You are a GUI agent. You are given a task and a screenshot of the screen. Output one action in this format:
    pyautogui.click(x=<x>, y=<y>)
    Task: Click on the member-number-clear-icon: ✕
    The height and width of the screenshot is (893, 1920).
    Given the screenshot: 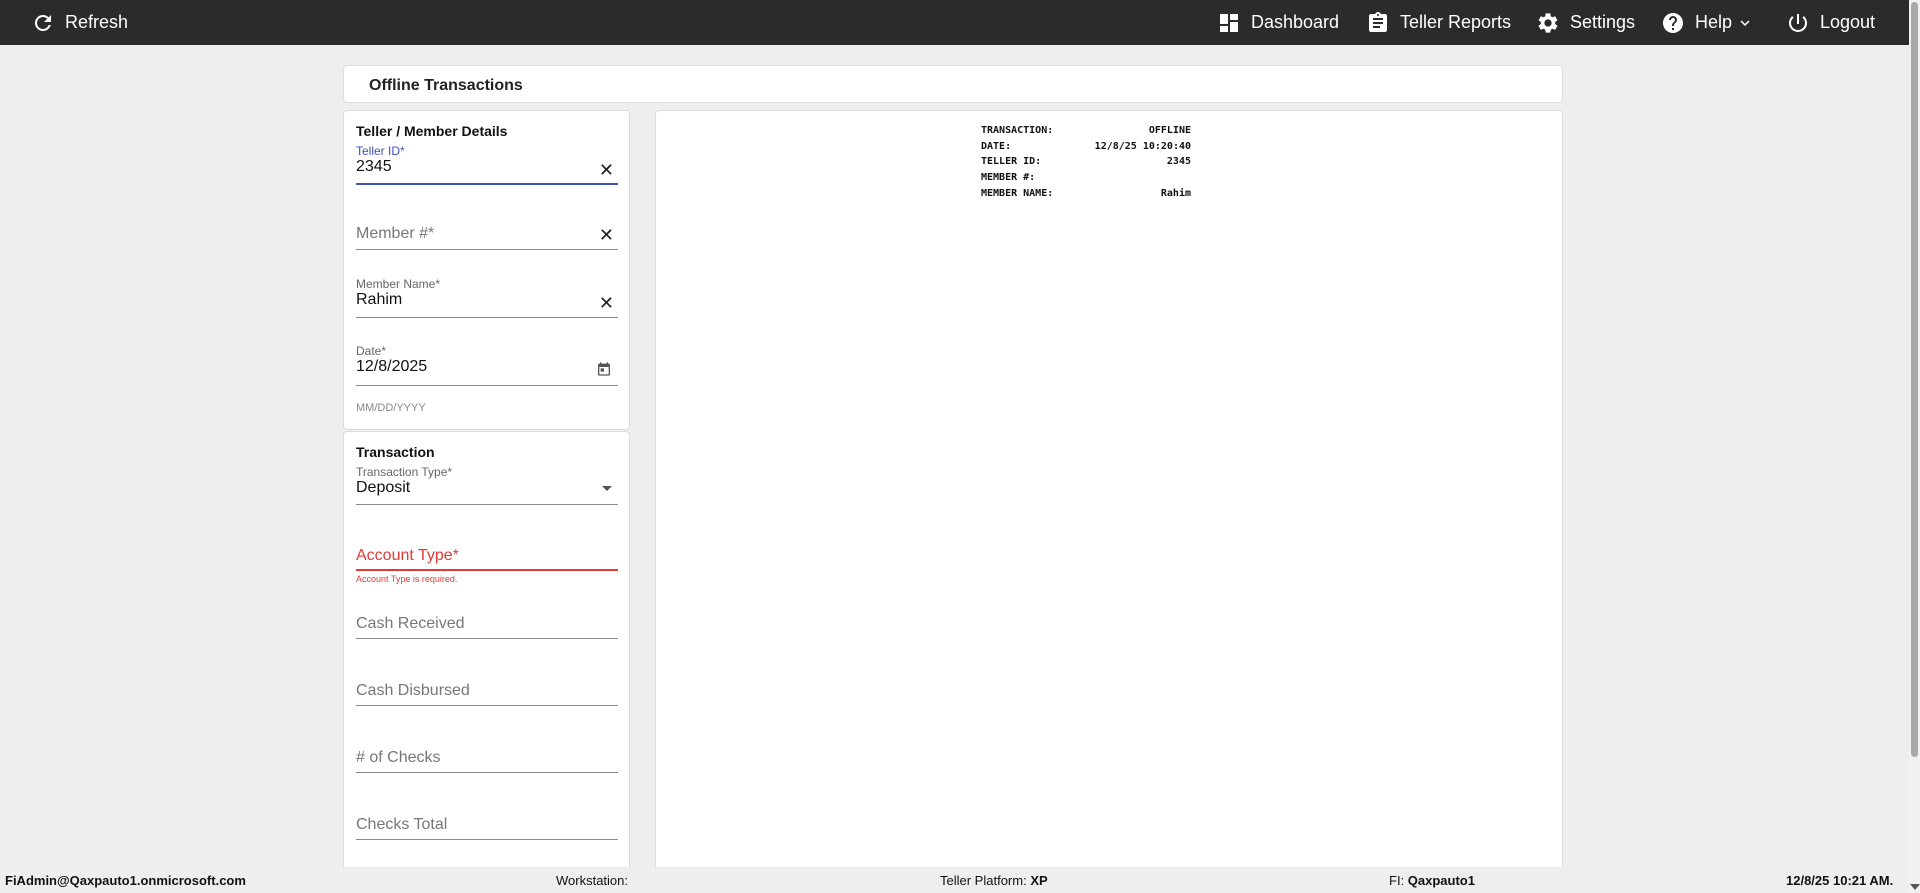 What is the action you would take?
    pyautogui.click(x=606, y=235)
    